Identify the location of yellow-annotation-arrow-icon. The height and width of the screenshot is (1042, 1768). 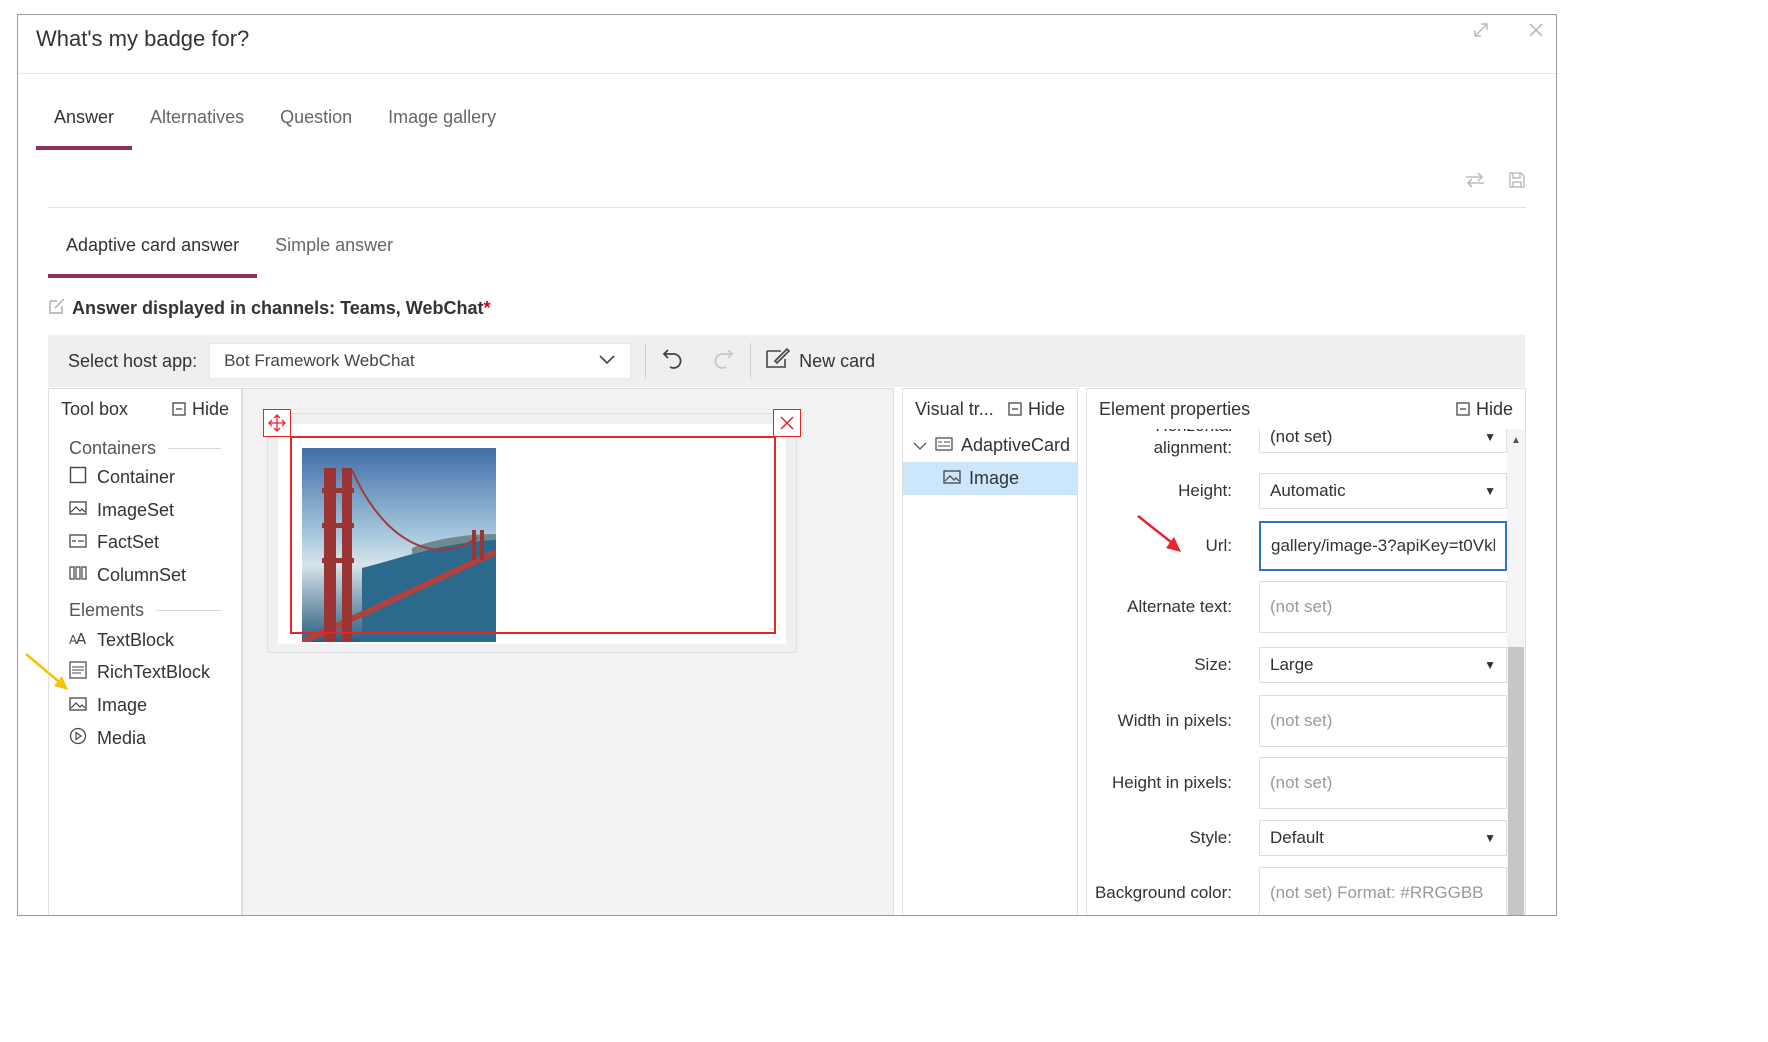
(46, 671).